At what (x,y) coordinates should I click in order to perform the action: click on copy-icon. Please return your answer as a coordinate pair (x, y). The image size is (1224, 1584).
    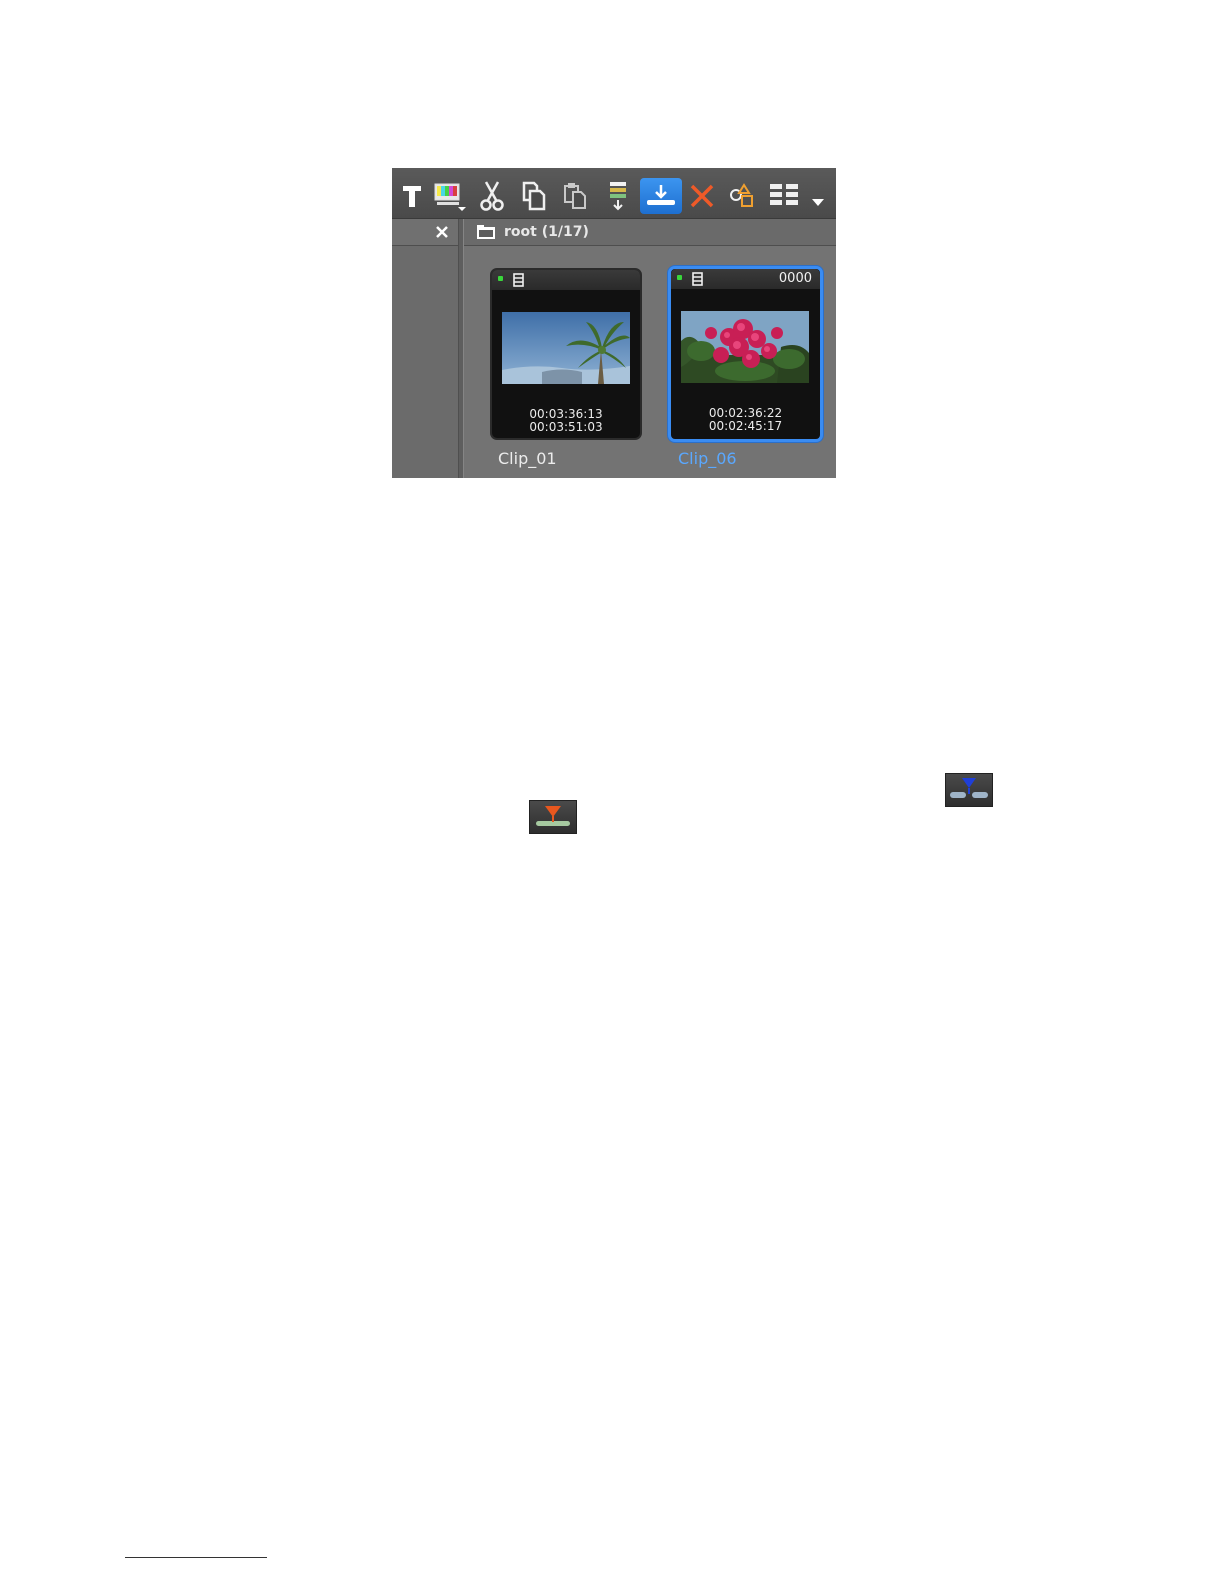
    Looking at the image, I should click on (534, 196).